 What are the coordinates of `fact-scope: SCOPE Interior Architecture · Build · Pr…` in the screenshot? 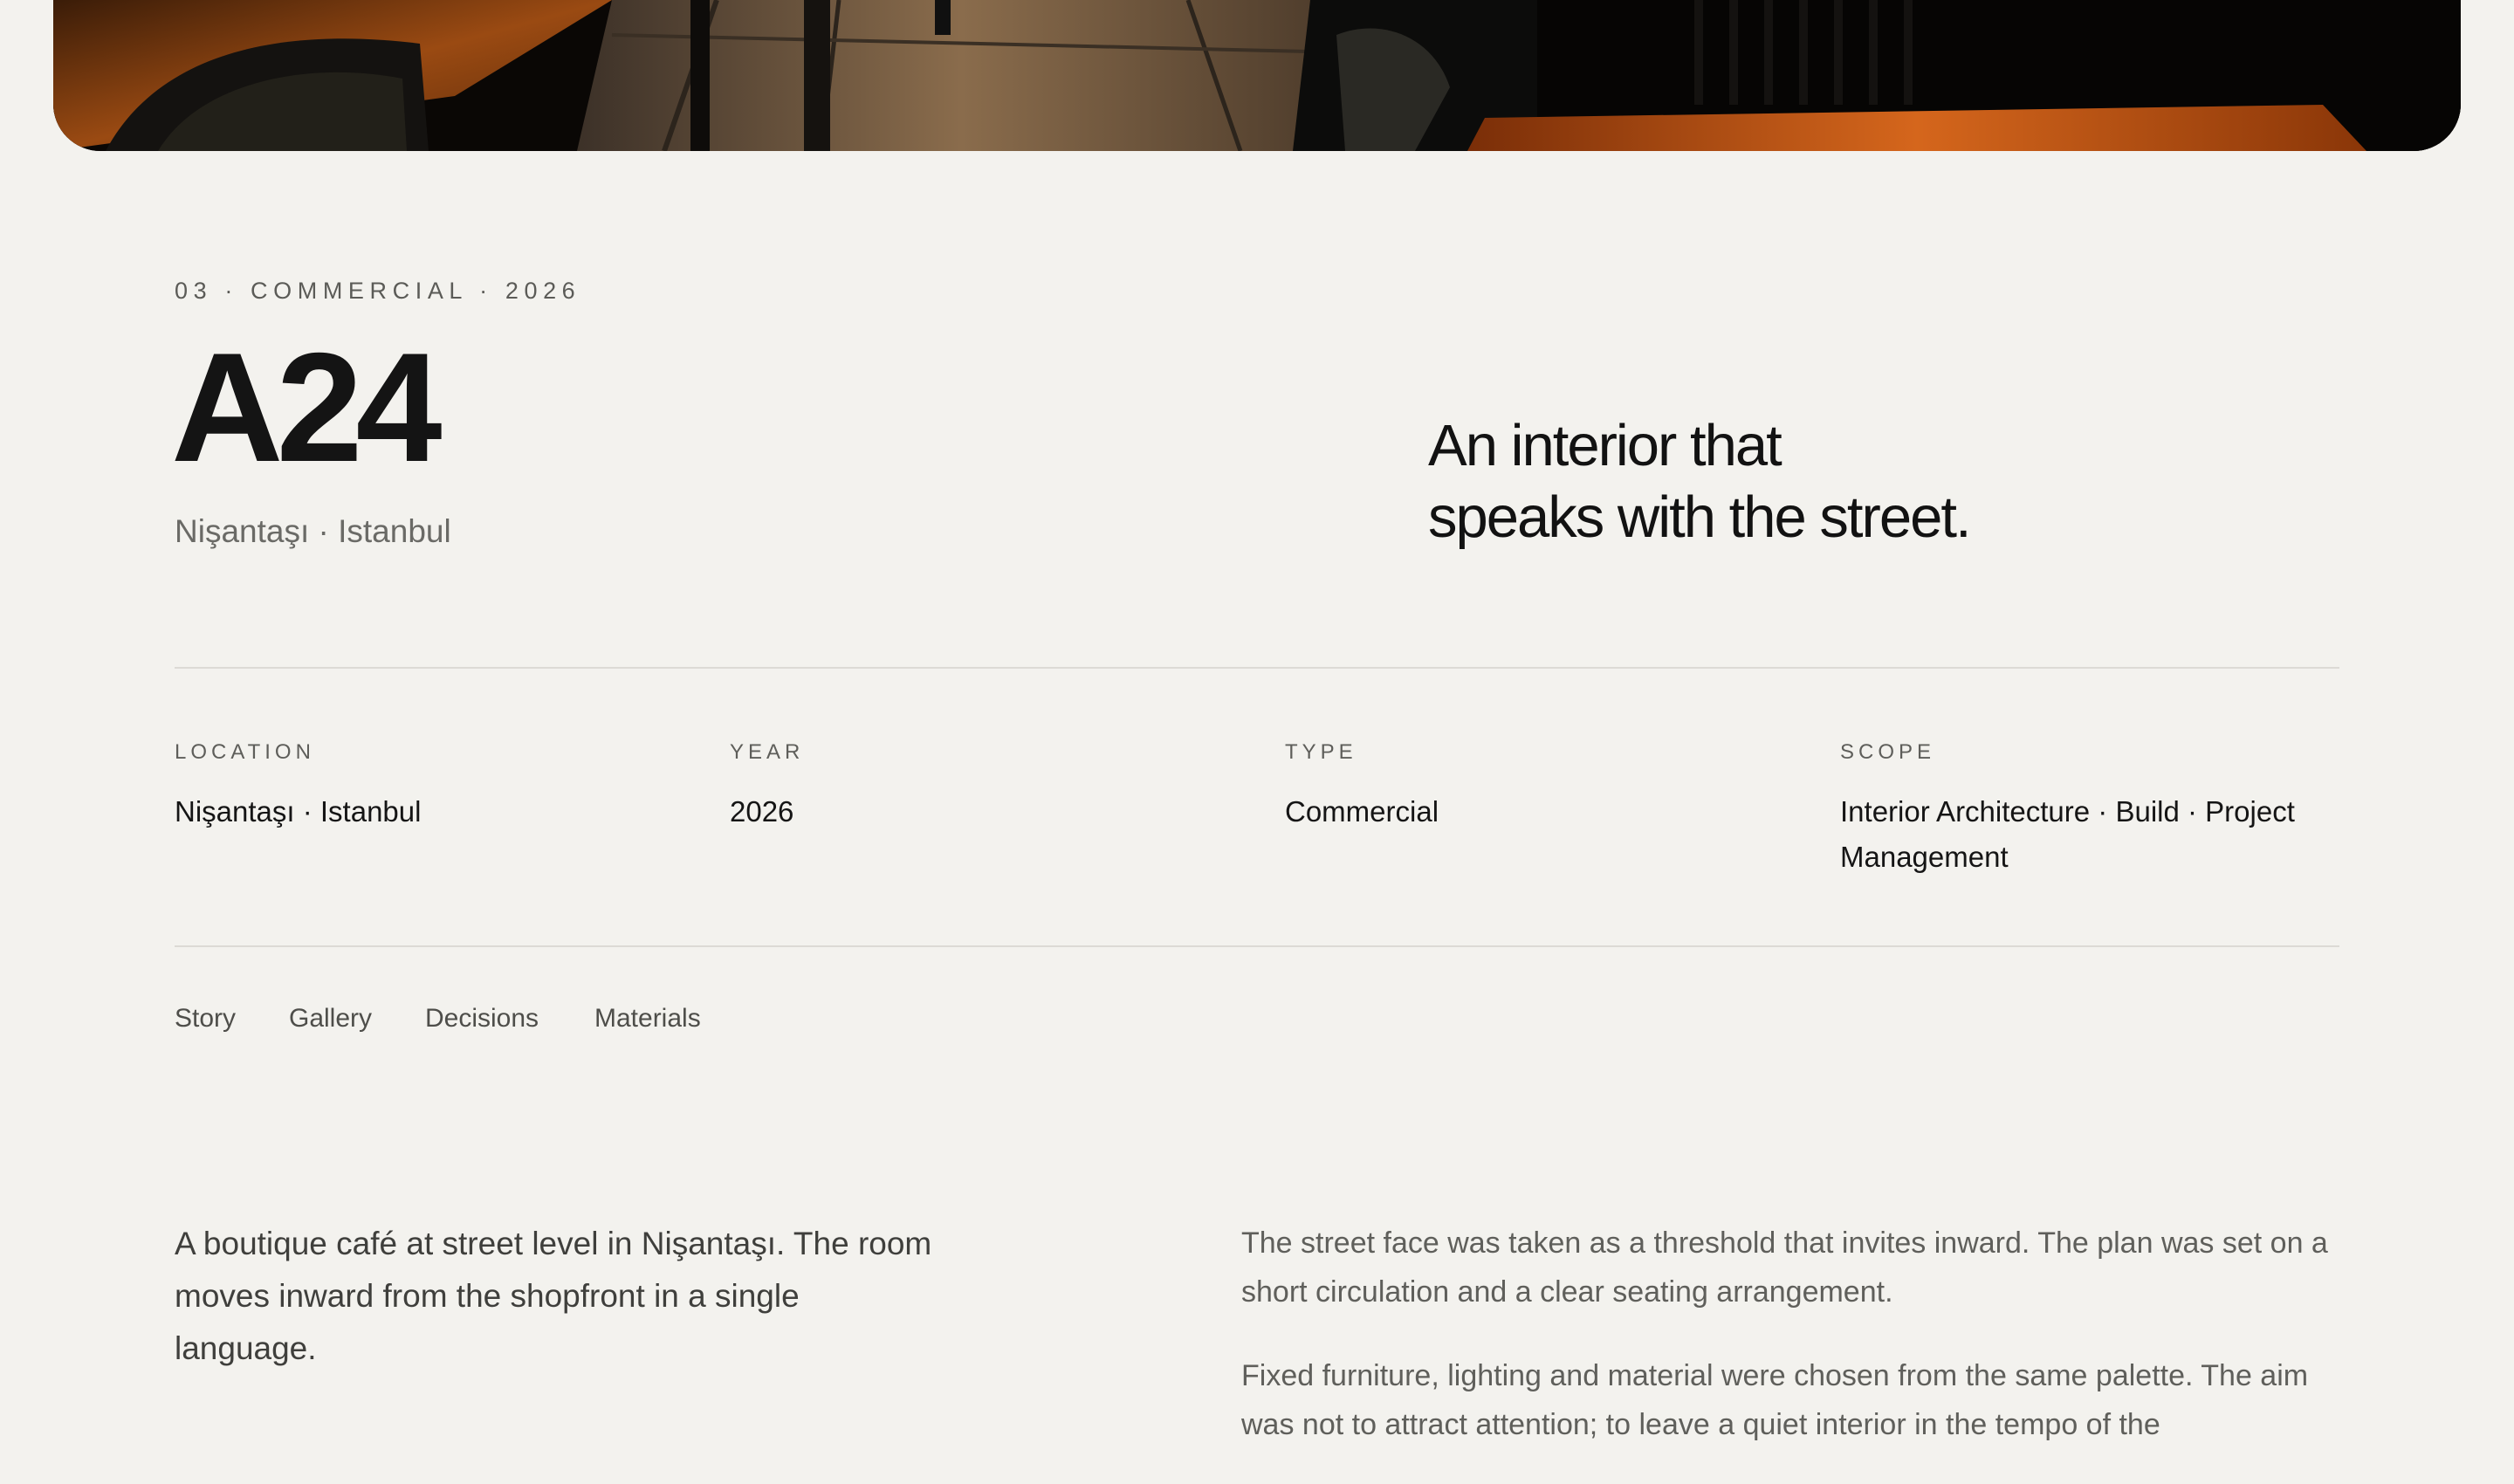 It's located at (2102, 810).